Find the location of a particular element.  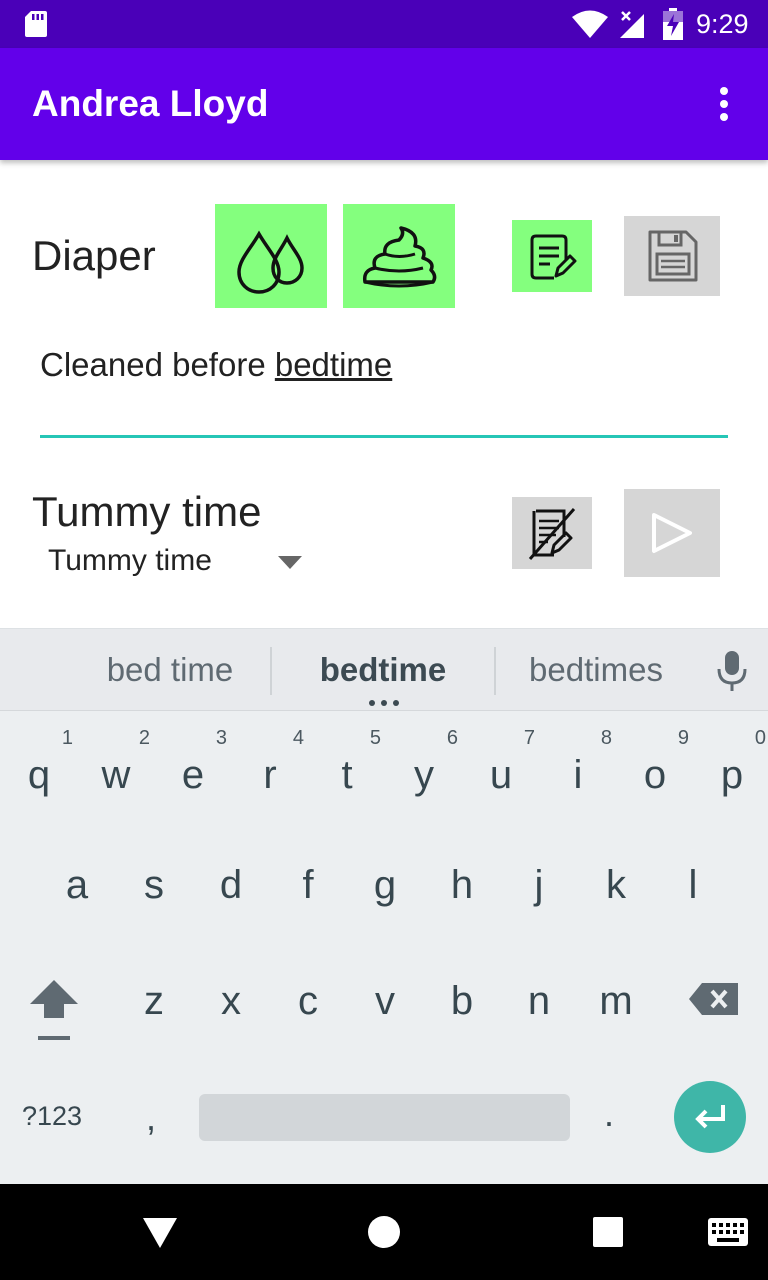

key-c: c is located at coordinates (308, 999).